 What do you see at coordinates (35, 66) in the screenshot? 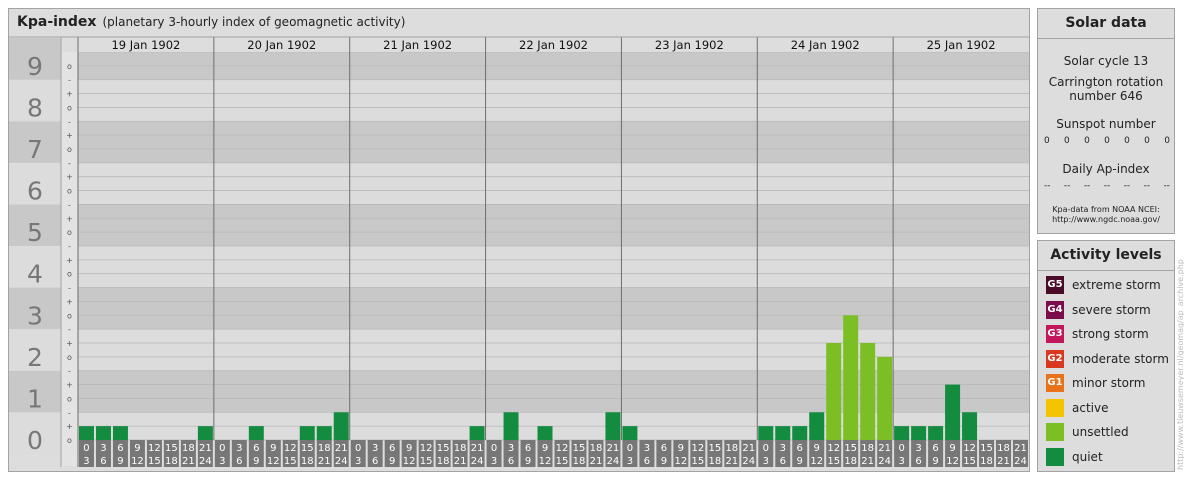
I see `y-tick-label: 9` at bounding box center [35, 66].